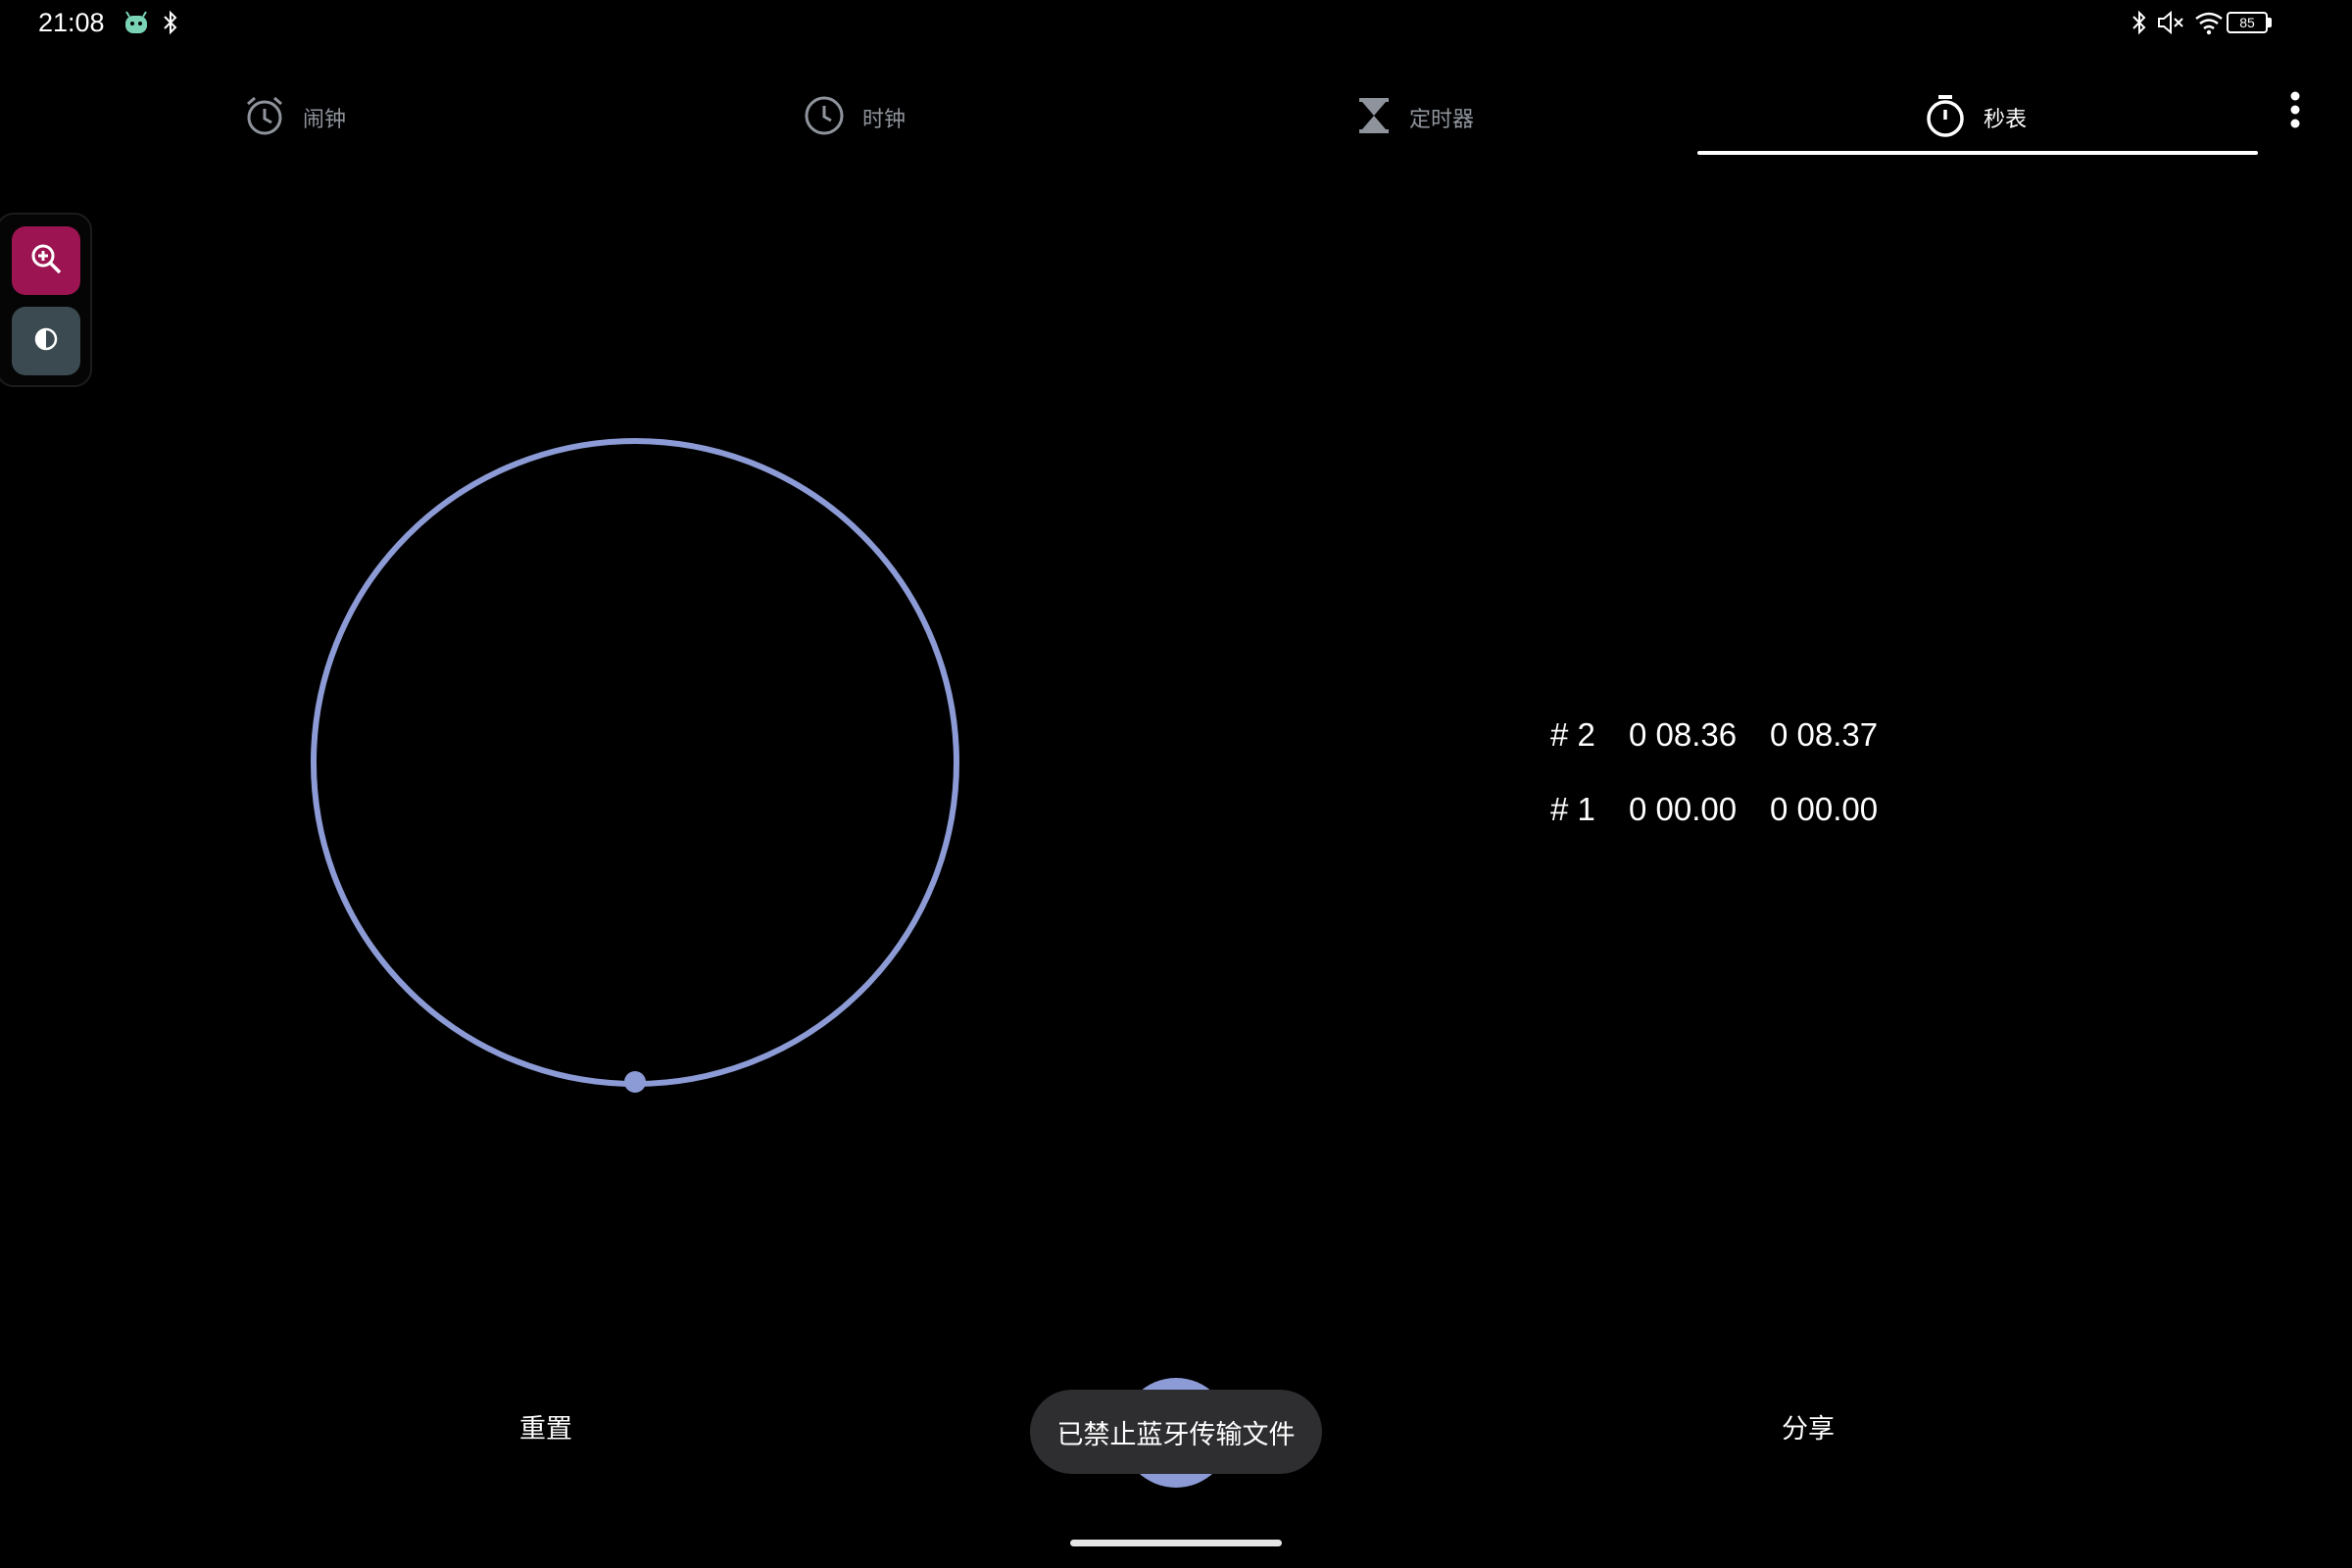 The width and height of the screenshot is (2352, 1568). I want to click on dial-marker, so click(635, 1082).